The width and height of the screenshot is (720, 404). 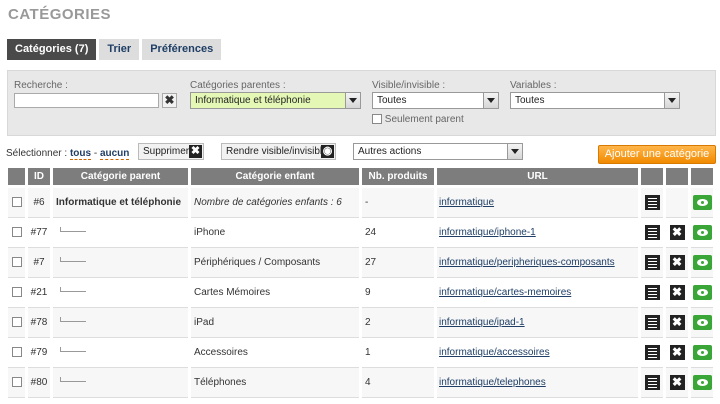 I want to click on select-label: Sélectionner : tous - aucun, so click(x=68, y=154).